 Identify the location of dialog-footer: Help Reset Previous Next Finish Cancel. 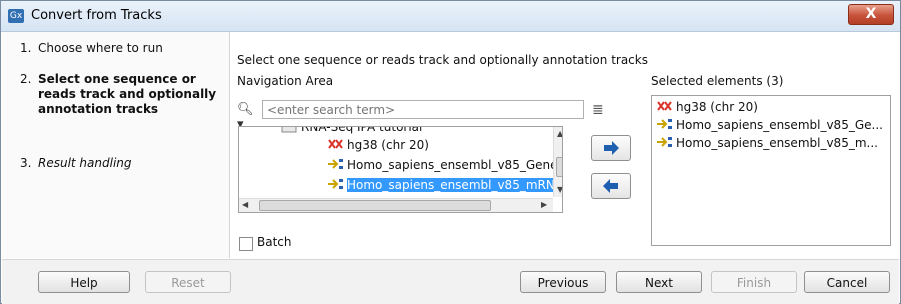
(450, 281).